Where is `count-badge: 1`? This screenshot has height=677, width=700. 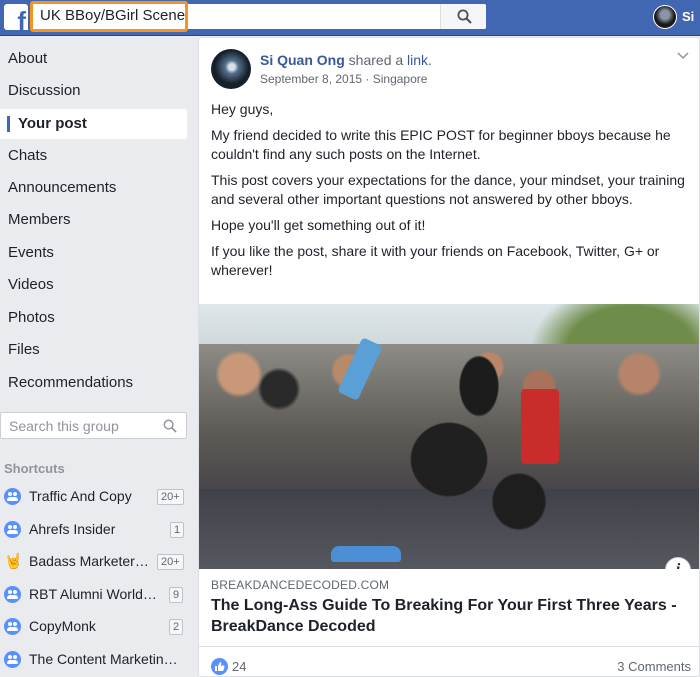
count-badge: 1 is located at coordinates (177, 530).